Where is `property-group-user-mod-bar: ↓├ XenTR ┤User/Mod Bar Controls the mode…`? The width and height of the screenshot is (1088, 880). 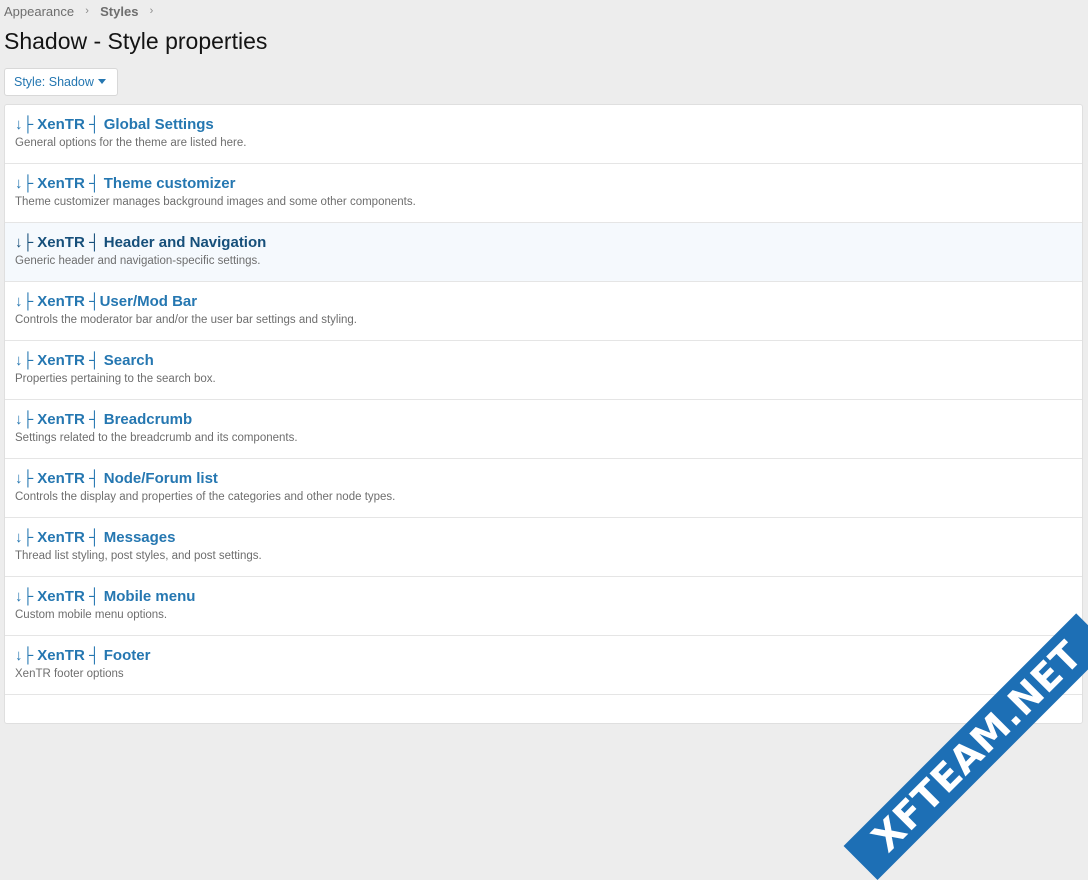
property-group-user-mod-bar: ↓├ XenTR ┤User/Mod Bar Controls the mode… is located at coordinates (543, 311).